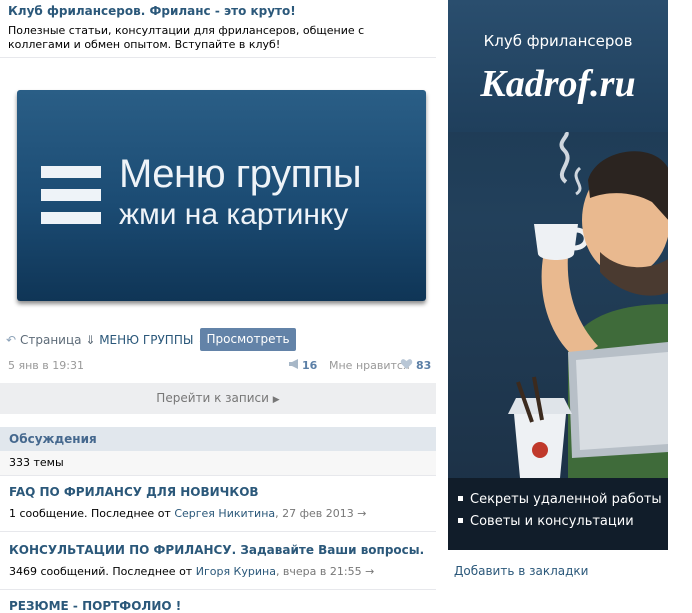  I want to click on like-label: Мне нравится, so click(369, 365).